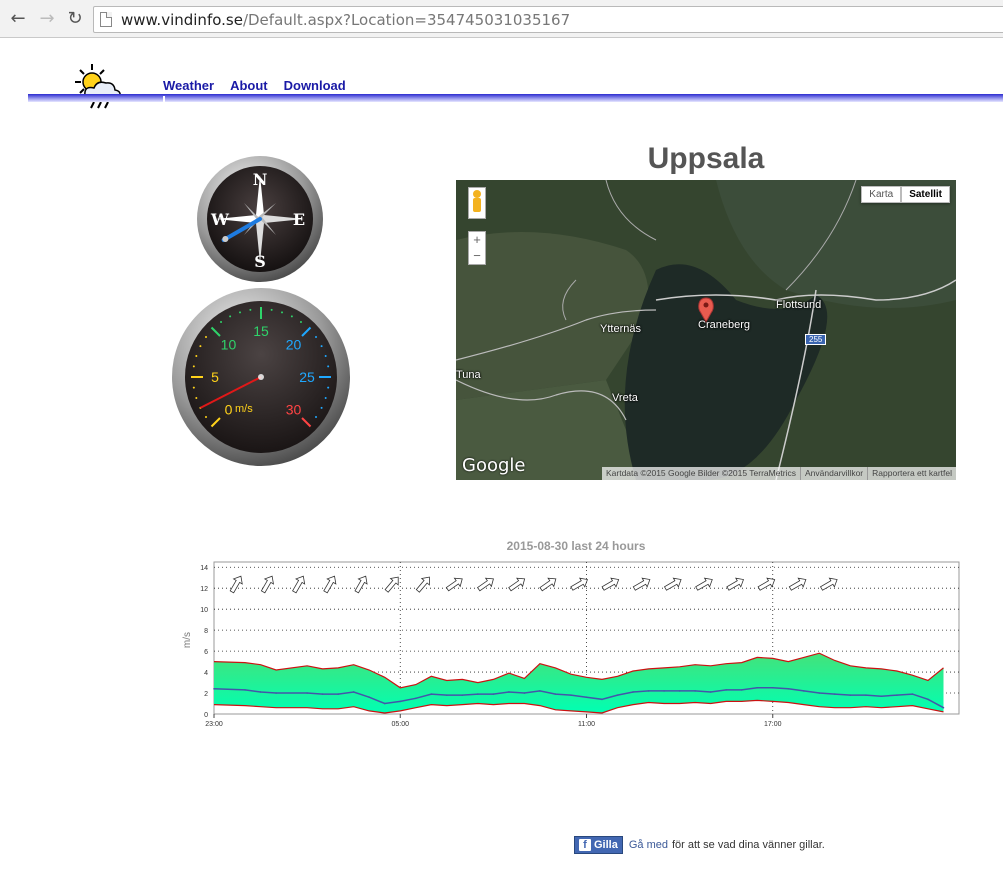 The image size is (1003, 884). Describe the element at coordinates (98, 86) in the screenshot. I see `weather-logo-icon` at that location.